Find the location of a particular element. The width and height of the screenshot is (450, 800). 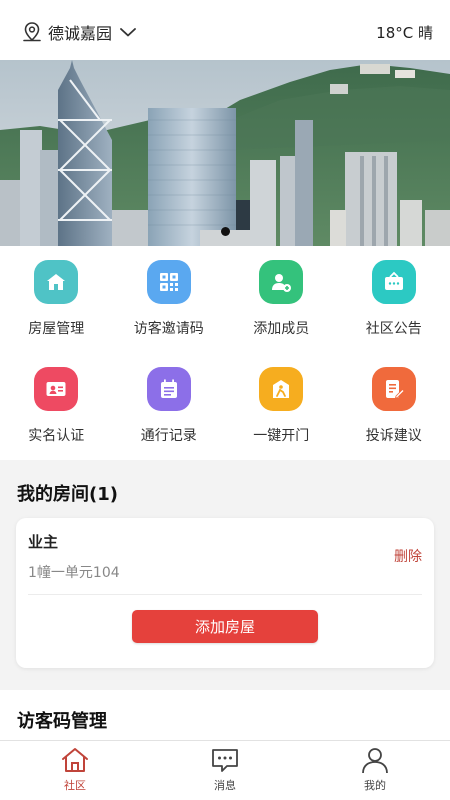

top-header: 德诚嘉园 18°C 晴 is located at coordinates (225, 30).